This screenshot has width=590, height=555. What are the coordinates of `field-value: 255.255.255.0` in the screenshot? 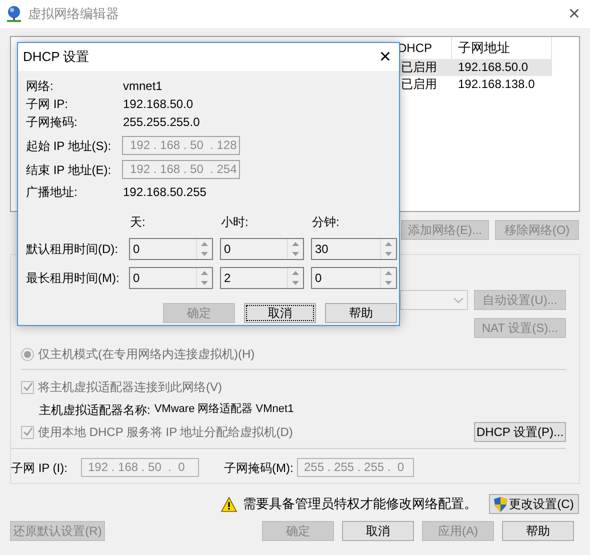 It's located at (161, 122).